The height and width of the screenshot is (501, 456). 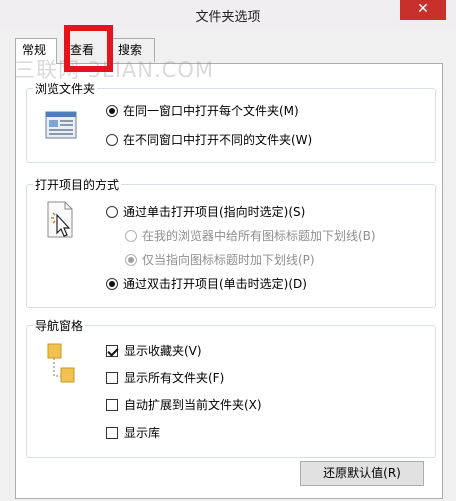 I want to click on label-show-all-folders: 显示所有文件夹(F), so click(x=174, y=378).